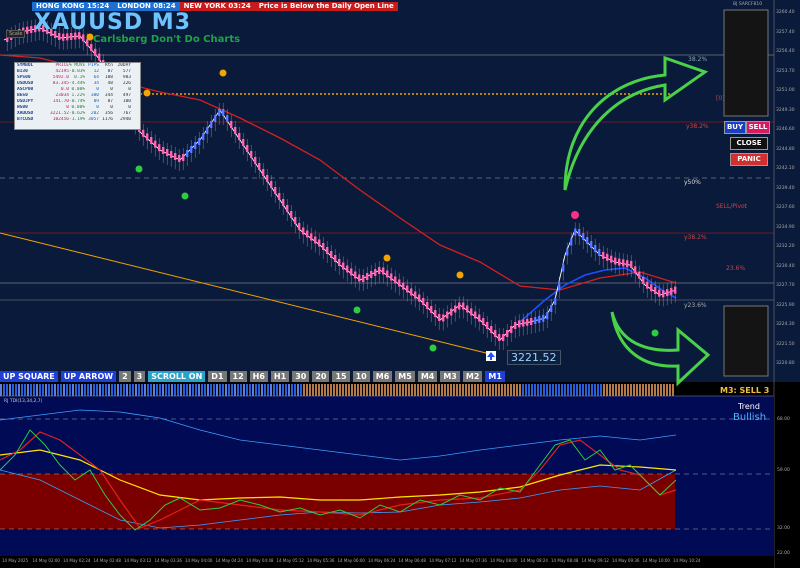 This screenshot has height=568, width=800. What do you see at coordinates (177, 376) in the screenshot?
I see `timeframe-button: SCROLL ON` at bounding box center [177, 376].